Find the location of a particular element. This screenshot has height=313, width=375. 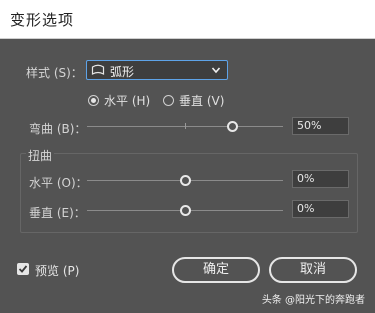

cancel-button: 取消 is located at coordinates (313, 270).